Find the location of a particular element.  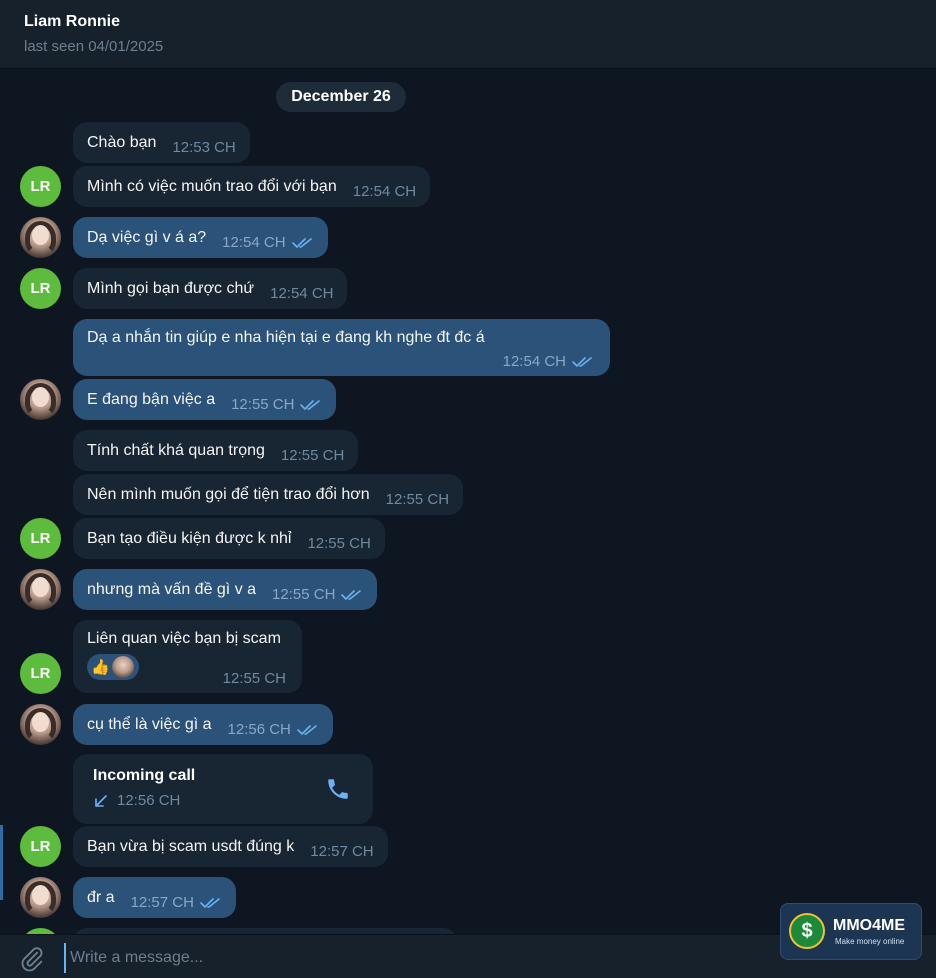

watermark-tagline: Make money online is located at coordinates (870, 941).